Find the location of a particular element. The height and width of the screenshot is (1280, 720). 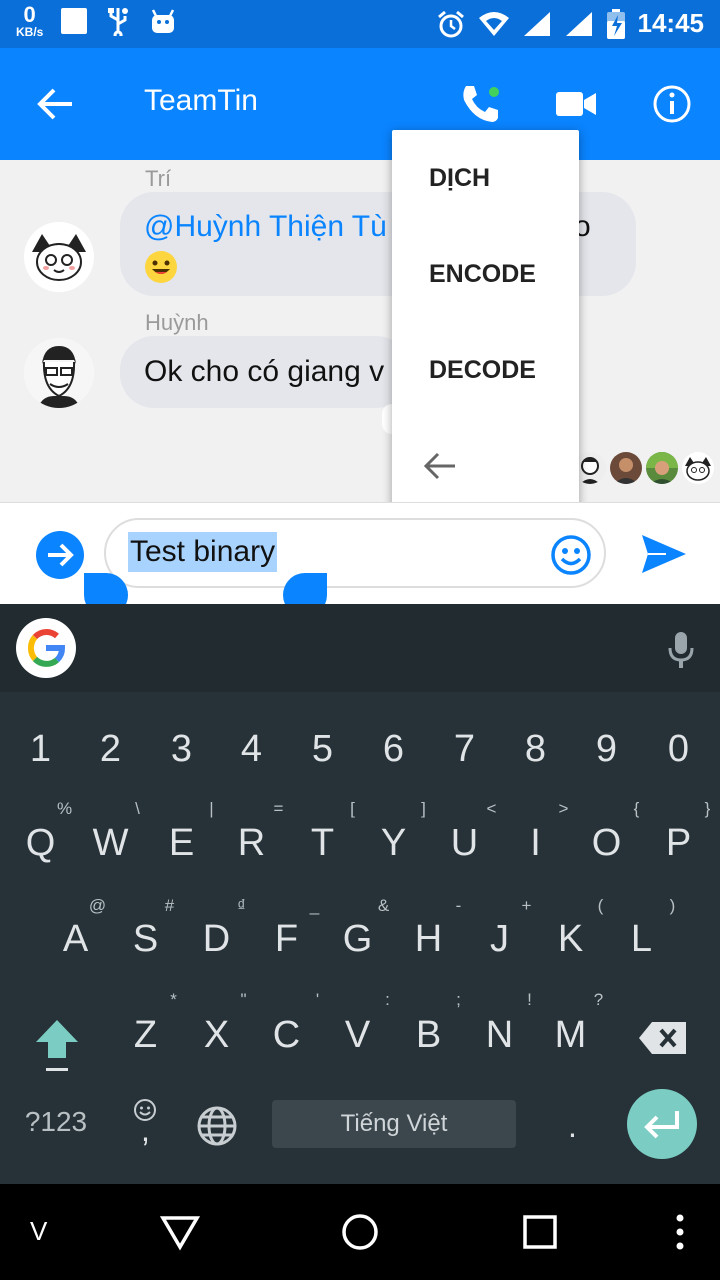

key-m: M is located at coordinates (570, 1035).